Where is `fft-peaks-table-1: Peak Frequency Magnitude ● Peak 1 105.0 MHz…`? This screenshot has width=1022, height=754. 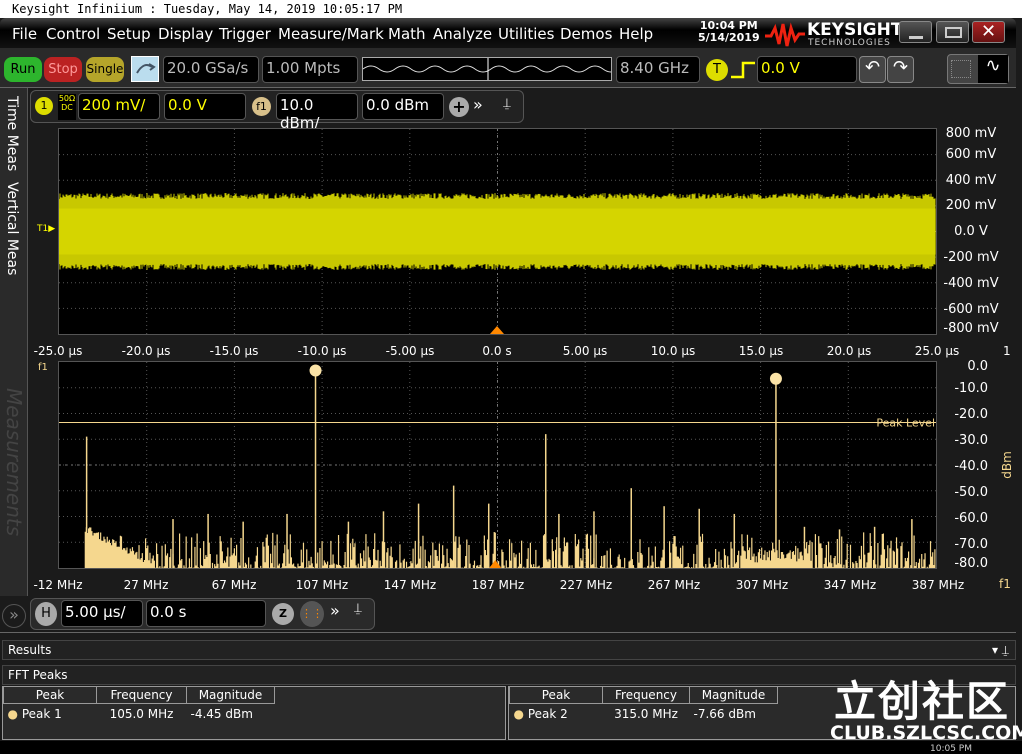
fft-peaks-table-1: Peak Frequency Magnitude ● Peak 1 105.0 MHz… is located at coordinates (254, 713).